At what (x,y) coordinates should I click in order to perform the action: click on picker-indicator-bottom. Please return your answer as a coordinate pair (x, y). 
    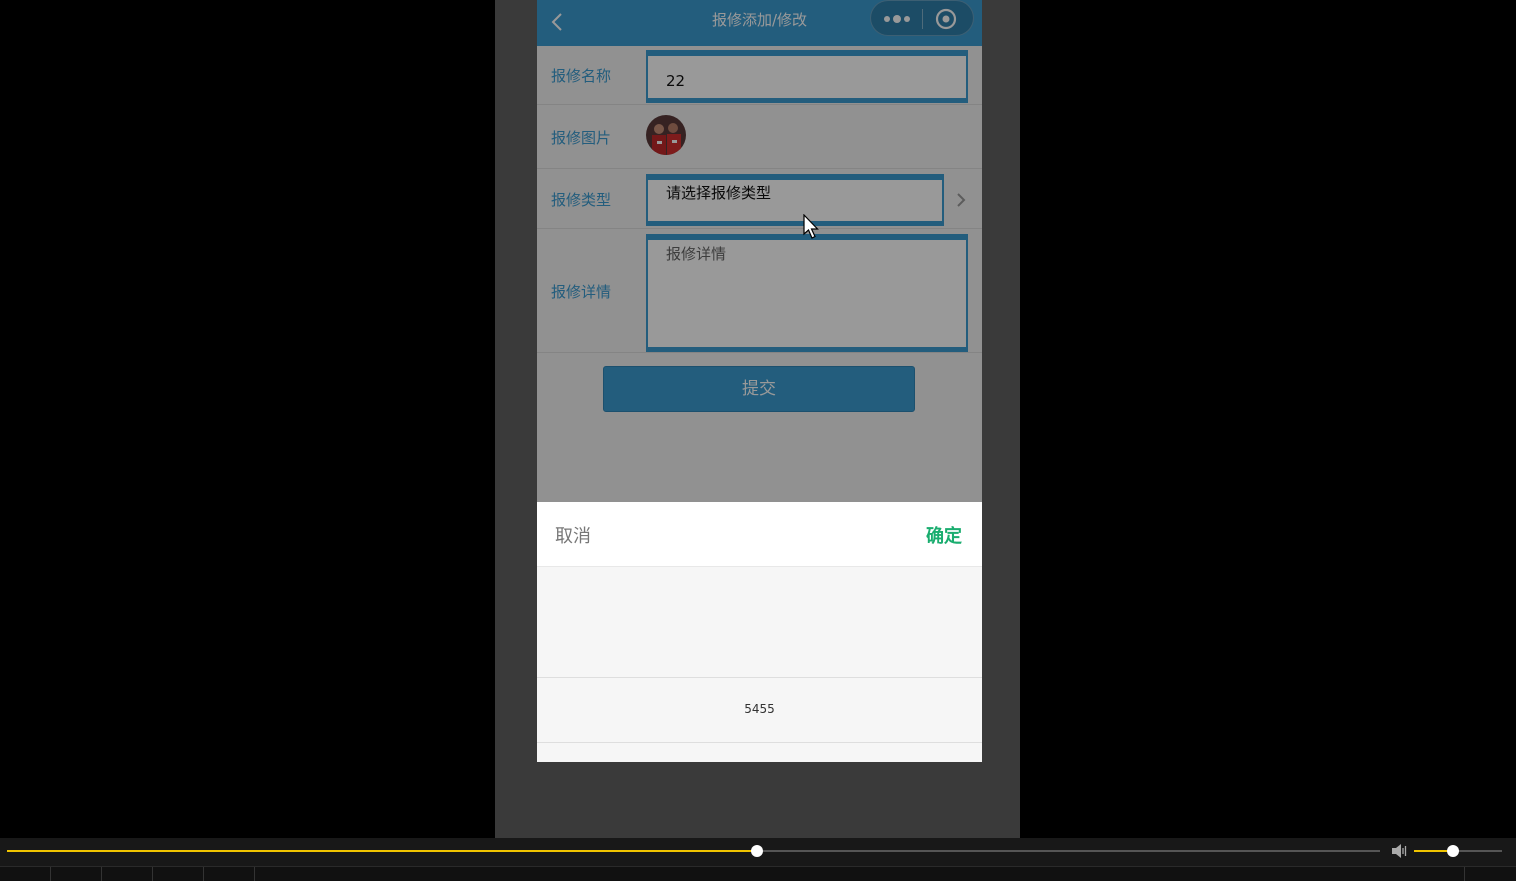
    Looking at the image, I should click on (759, 742).